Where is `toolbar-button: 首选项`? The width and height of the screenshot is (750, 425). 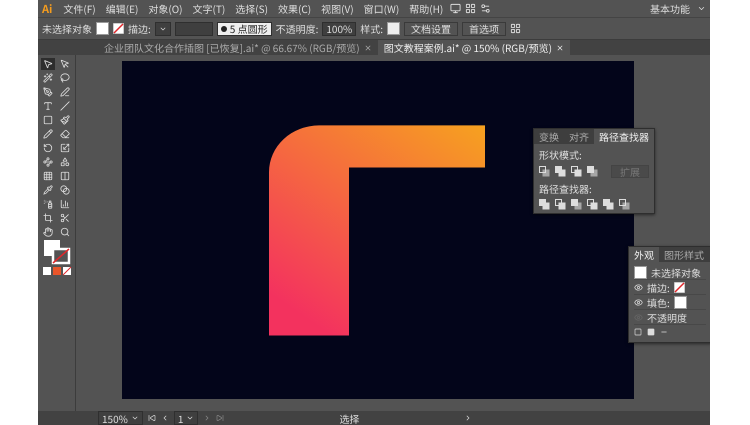
toolbar-button: 首选项 is located at coordinates (484, 29).